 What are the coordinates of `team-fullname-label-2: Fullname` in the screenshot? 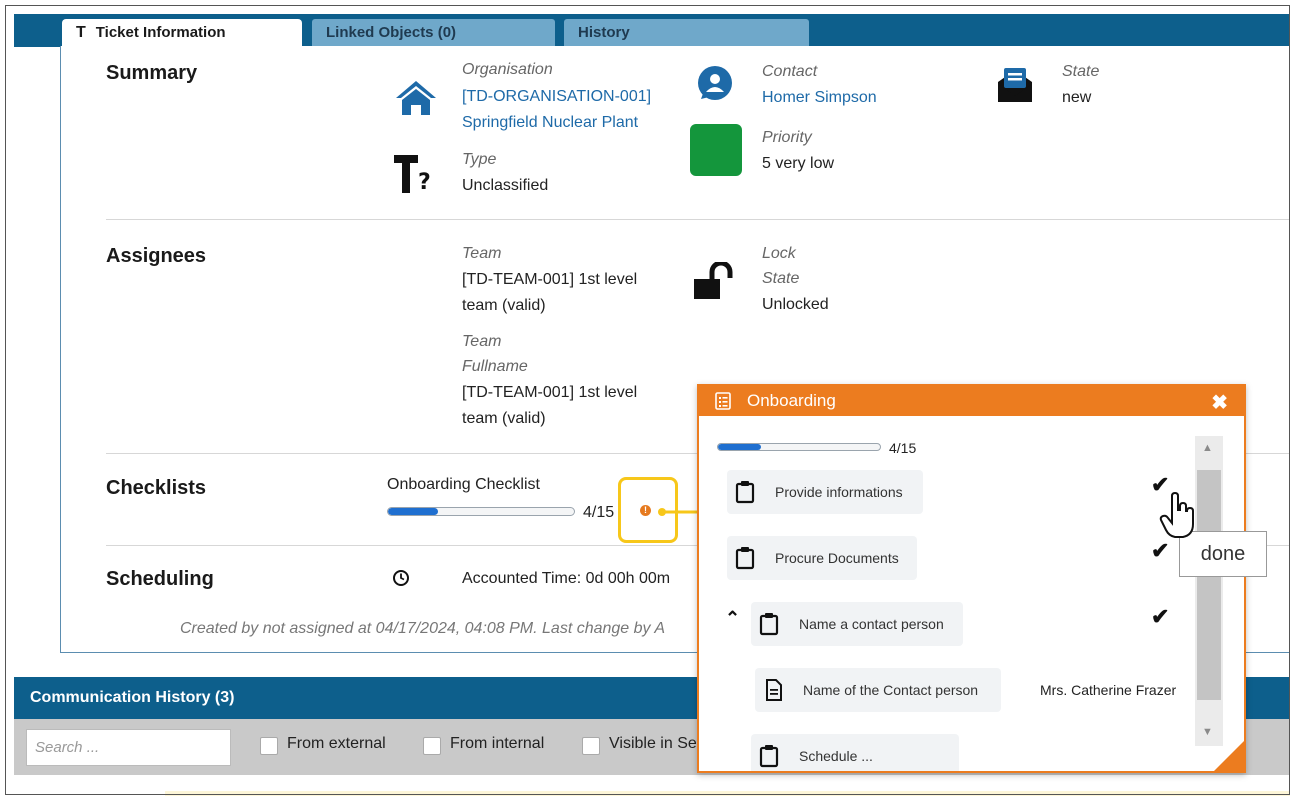 It's located at (495, 366).